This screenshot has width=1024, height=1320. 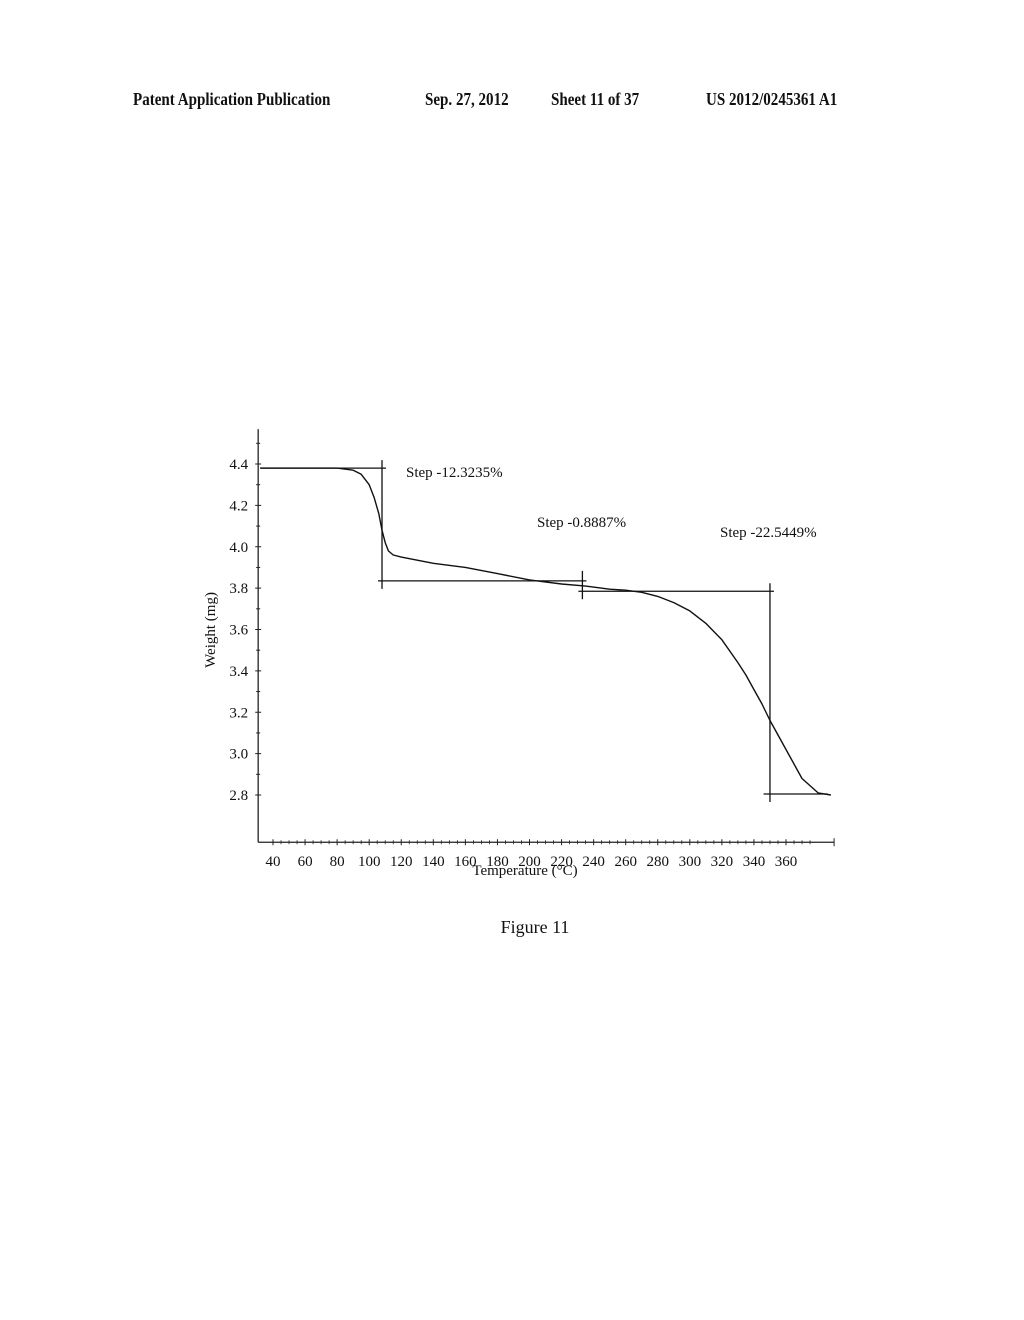 I want to click on step1-label: Step -12.3235%, so click(x=454, y=473).